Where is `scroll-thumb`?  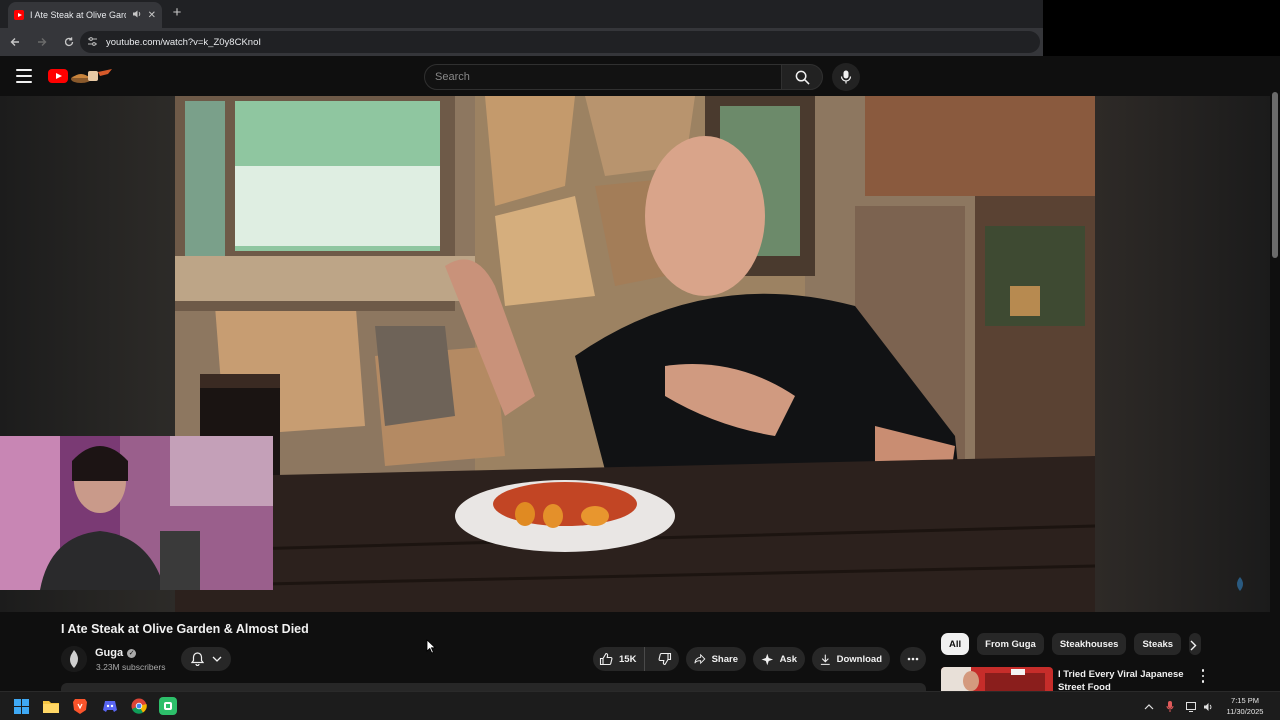
scroll-thumb is located at coordinates (1275, 175).